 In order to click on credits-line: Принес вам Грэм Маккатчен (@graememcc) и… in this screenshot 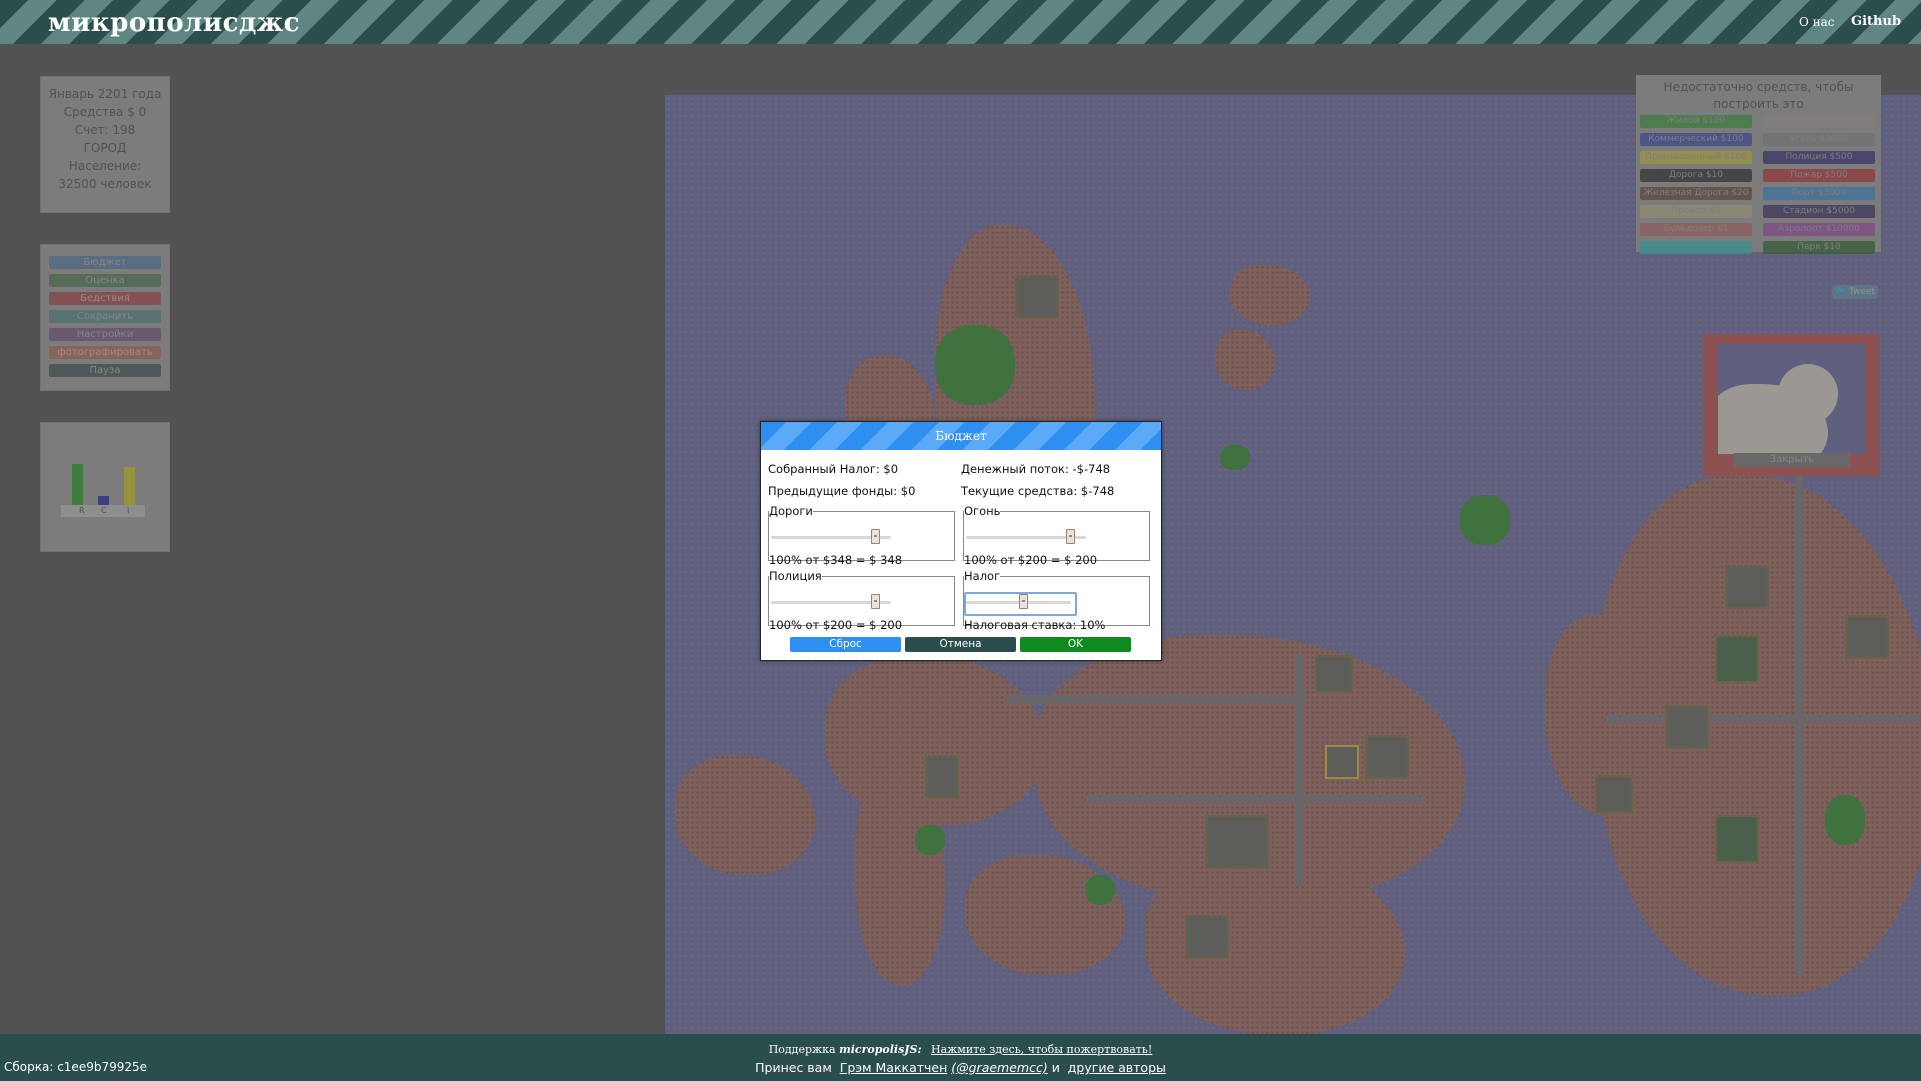, I will do `click(960, 1067)`.